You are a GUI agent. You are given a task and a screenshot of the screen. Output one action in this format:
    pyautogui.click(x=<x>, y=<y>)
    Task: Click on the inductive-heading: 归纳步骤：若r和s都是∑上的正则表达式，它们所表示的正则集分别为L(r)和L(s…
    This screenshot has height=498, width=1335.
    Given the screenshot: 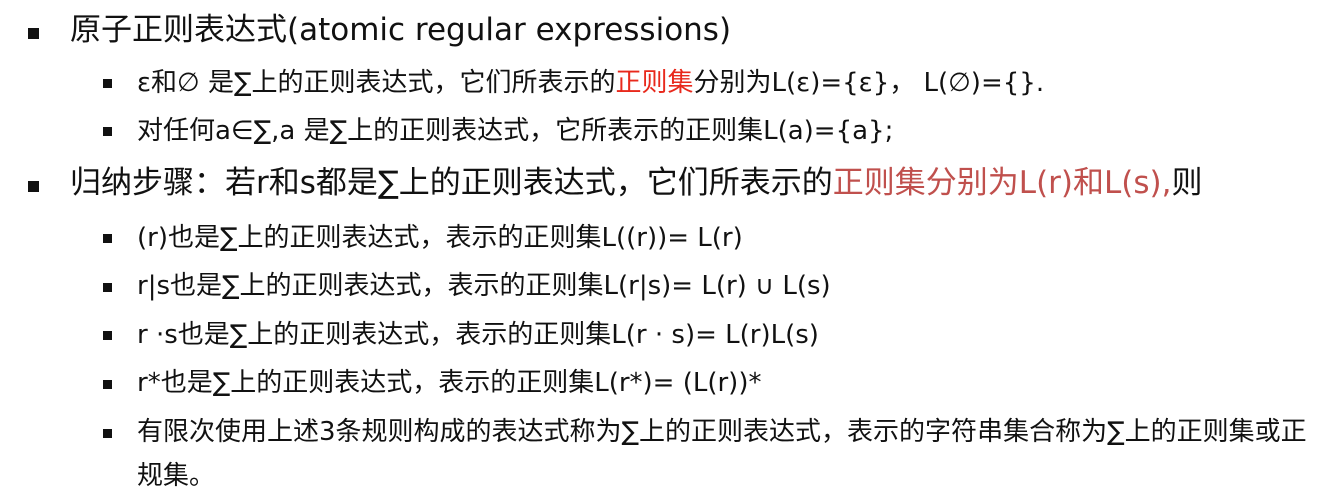 What is the action you would take?
    pyautogui.click(x=636, y=183)
    